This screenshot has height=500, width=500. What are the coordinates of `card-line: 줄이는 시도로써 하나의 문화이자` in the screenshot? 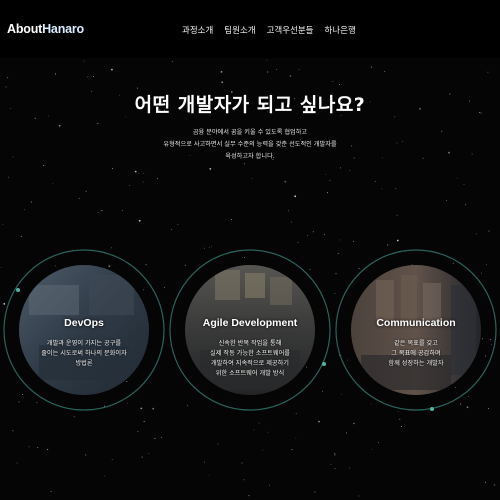 It's located at (84, 353).